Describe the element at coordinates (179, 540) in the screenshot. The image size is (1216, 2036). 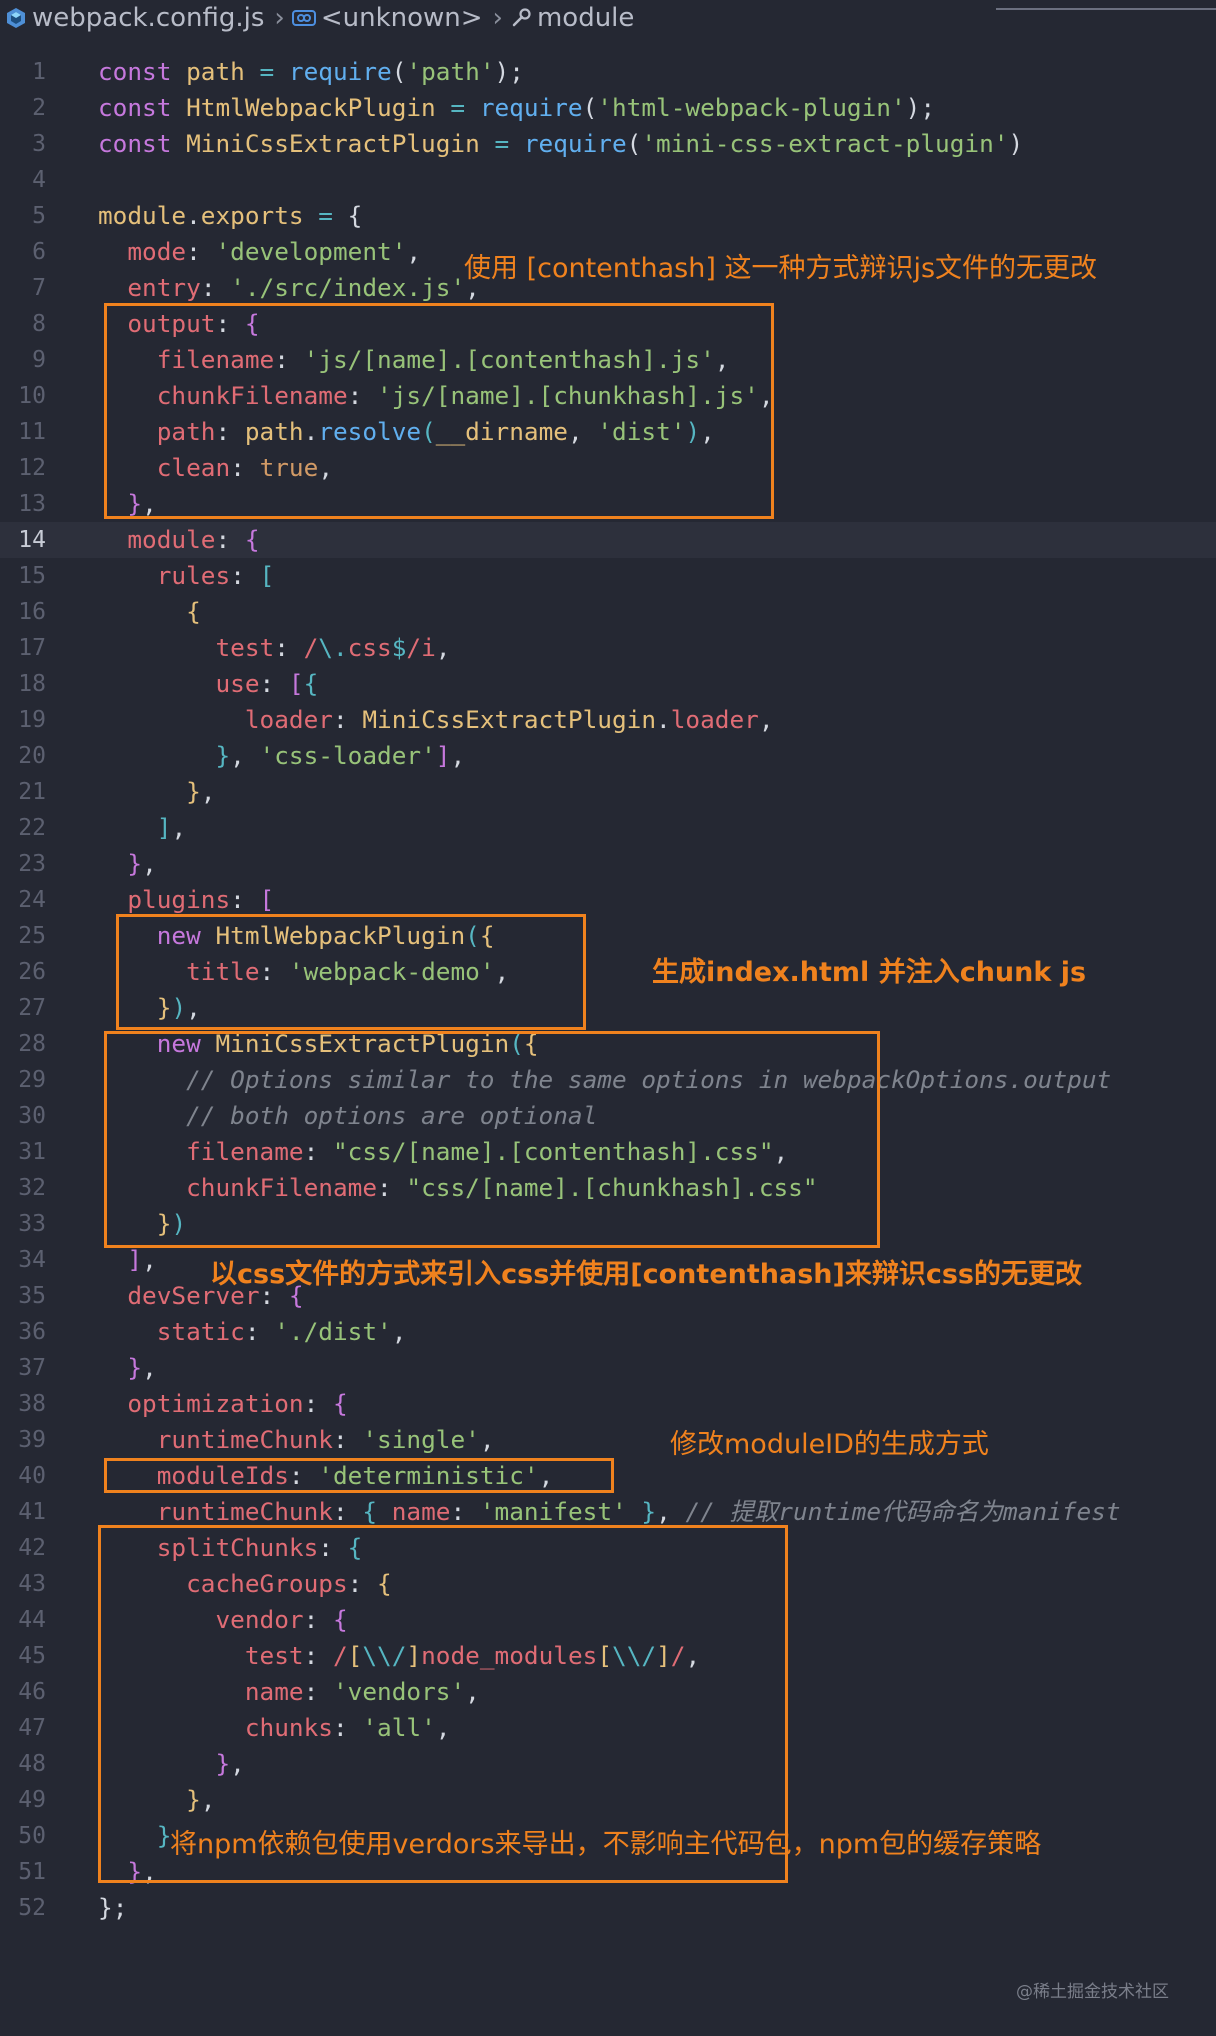
I see `code-content: module: {` at that location.